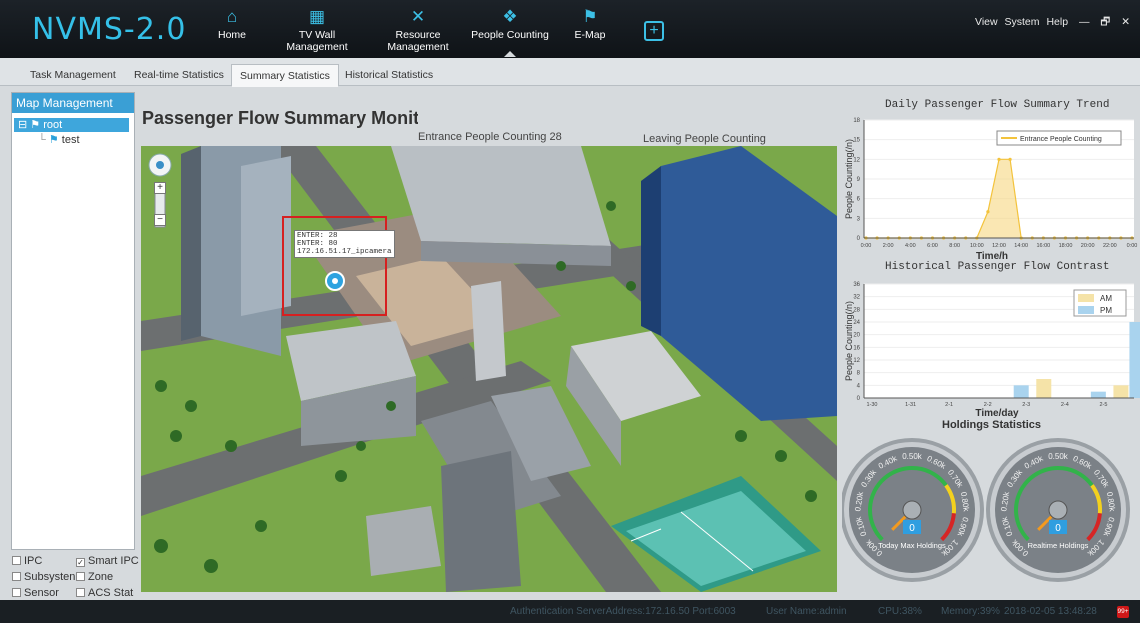 The height and width of the screenshot is (623, 1140). I want to click on tooltip-line: ENTER: 28, so click(317, 236).